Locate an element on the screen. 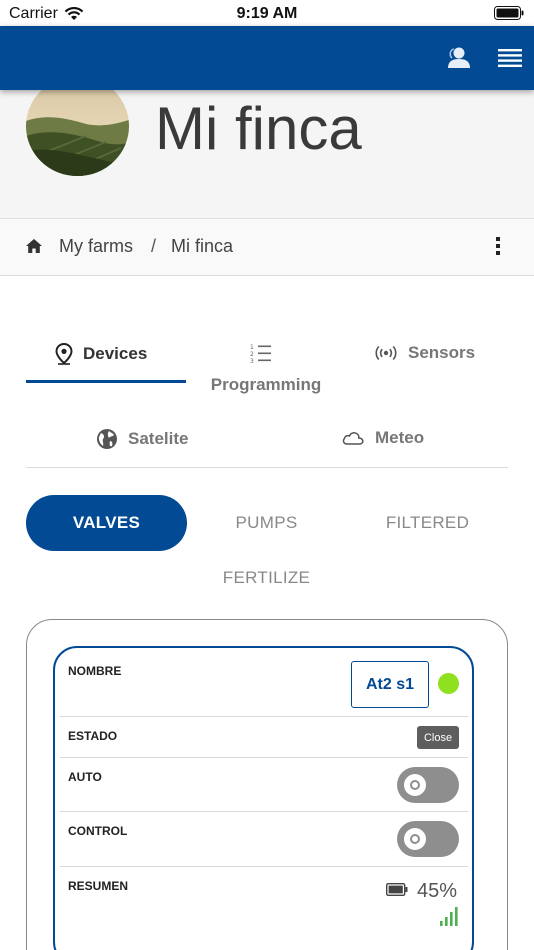  farm-avatar is located at coordinates (77, 133).